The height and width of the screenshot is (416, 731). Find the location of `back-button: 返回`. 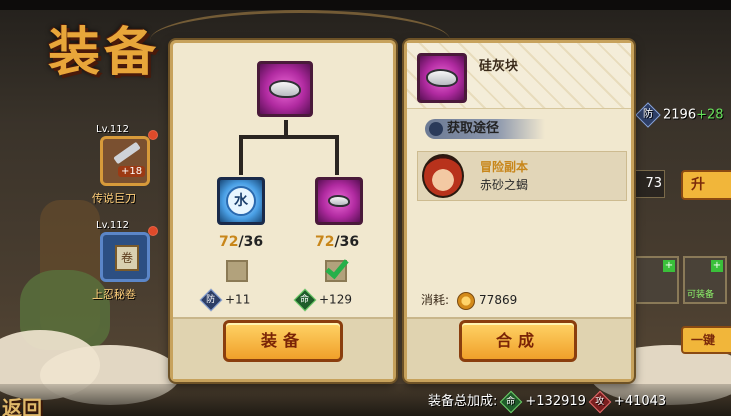

back-button: 返回 is located at coordinates (22, 404).